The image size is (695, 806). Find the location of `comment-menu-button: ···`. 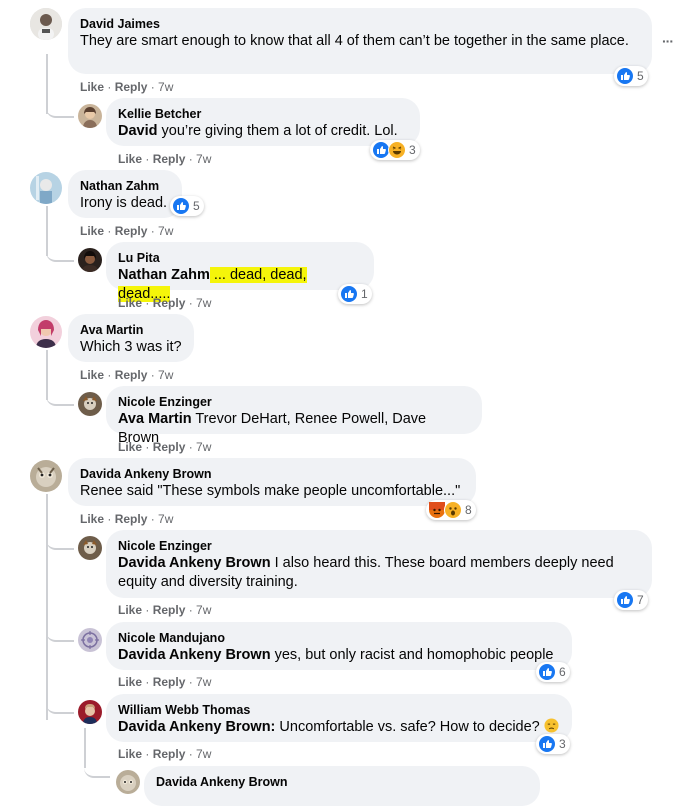

comment-menu-button: ··· is located at coordinates (668, 41).